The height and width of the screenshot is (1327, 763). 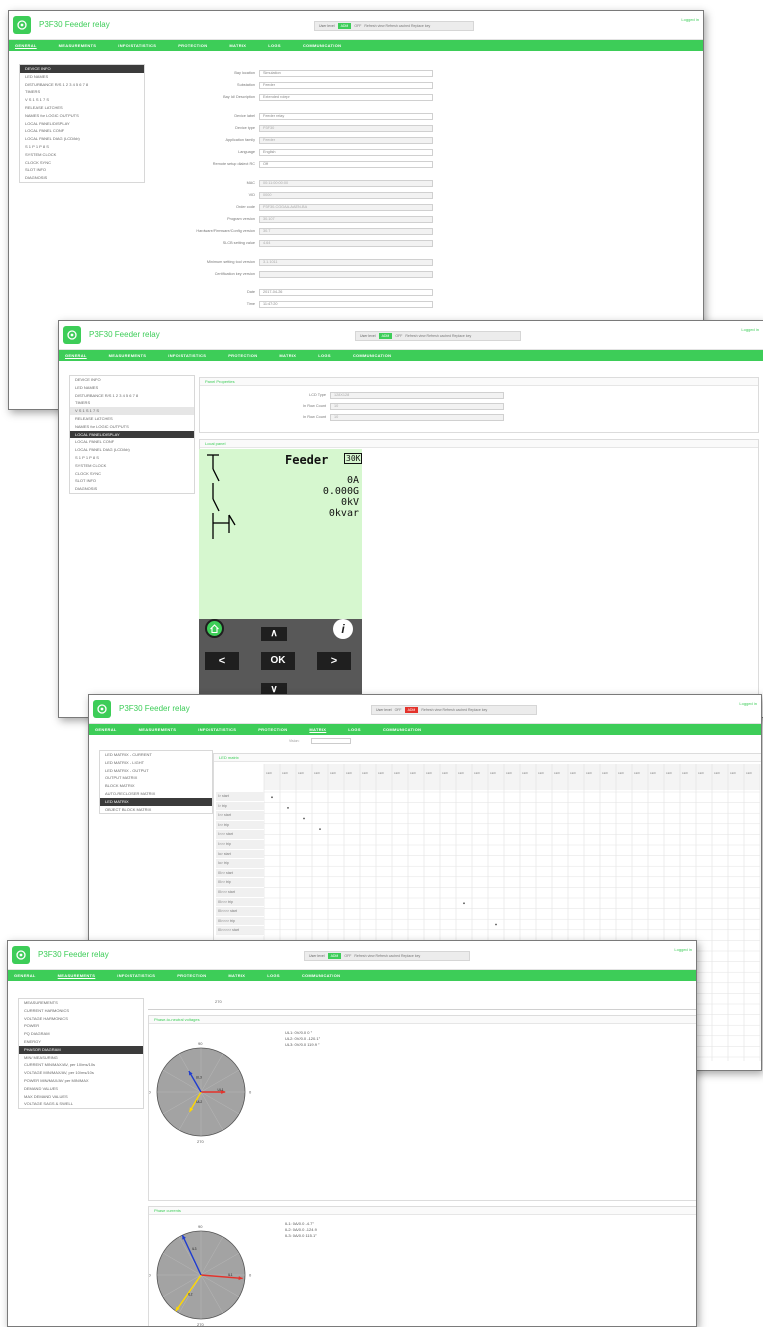 What do you see at coordinates (156, 755) in the screenshot?
I see `sidebar-item: LED MATRIX - CURRENT` at bounding box center [156, 755].